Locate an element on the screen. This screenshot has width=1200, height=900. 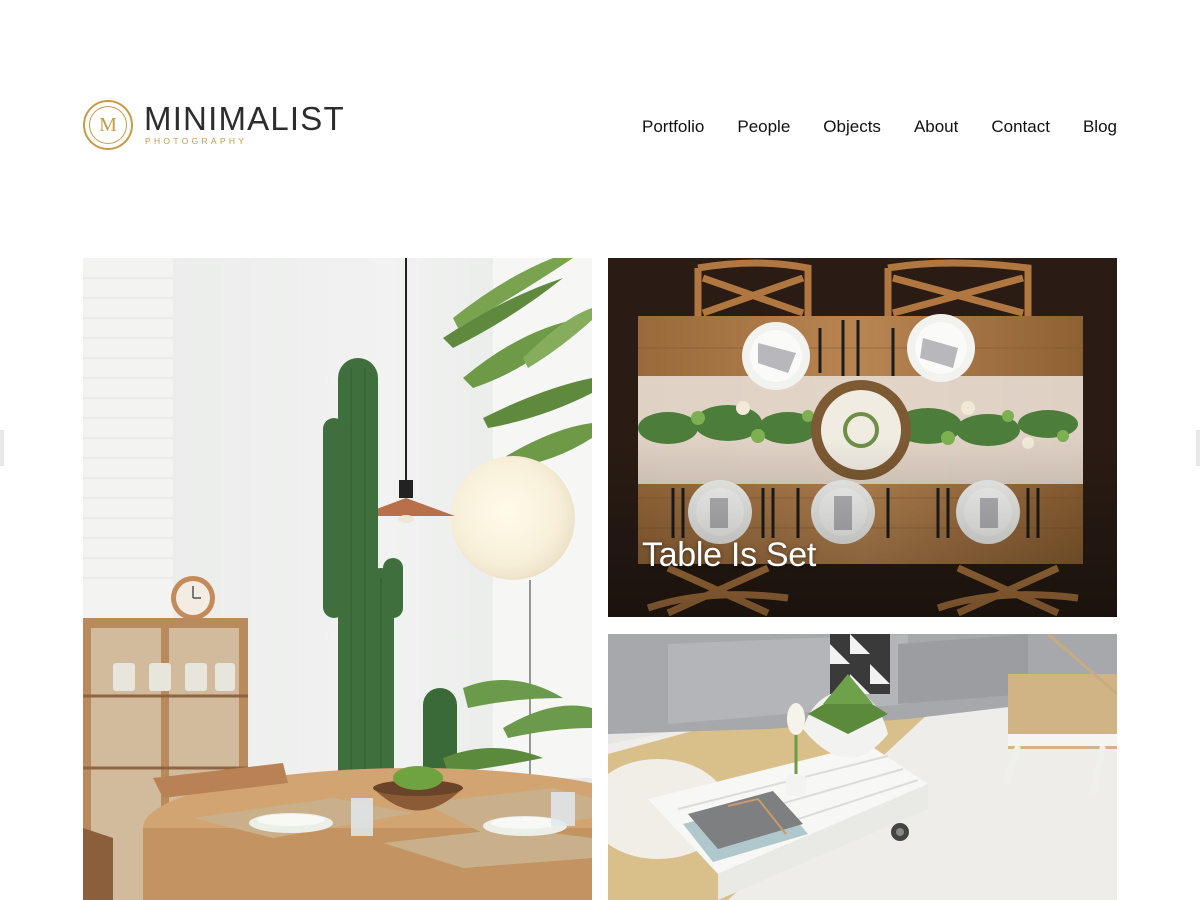
tile-caption: Table Is Set is located at coordinates (729, 555).